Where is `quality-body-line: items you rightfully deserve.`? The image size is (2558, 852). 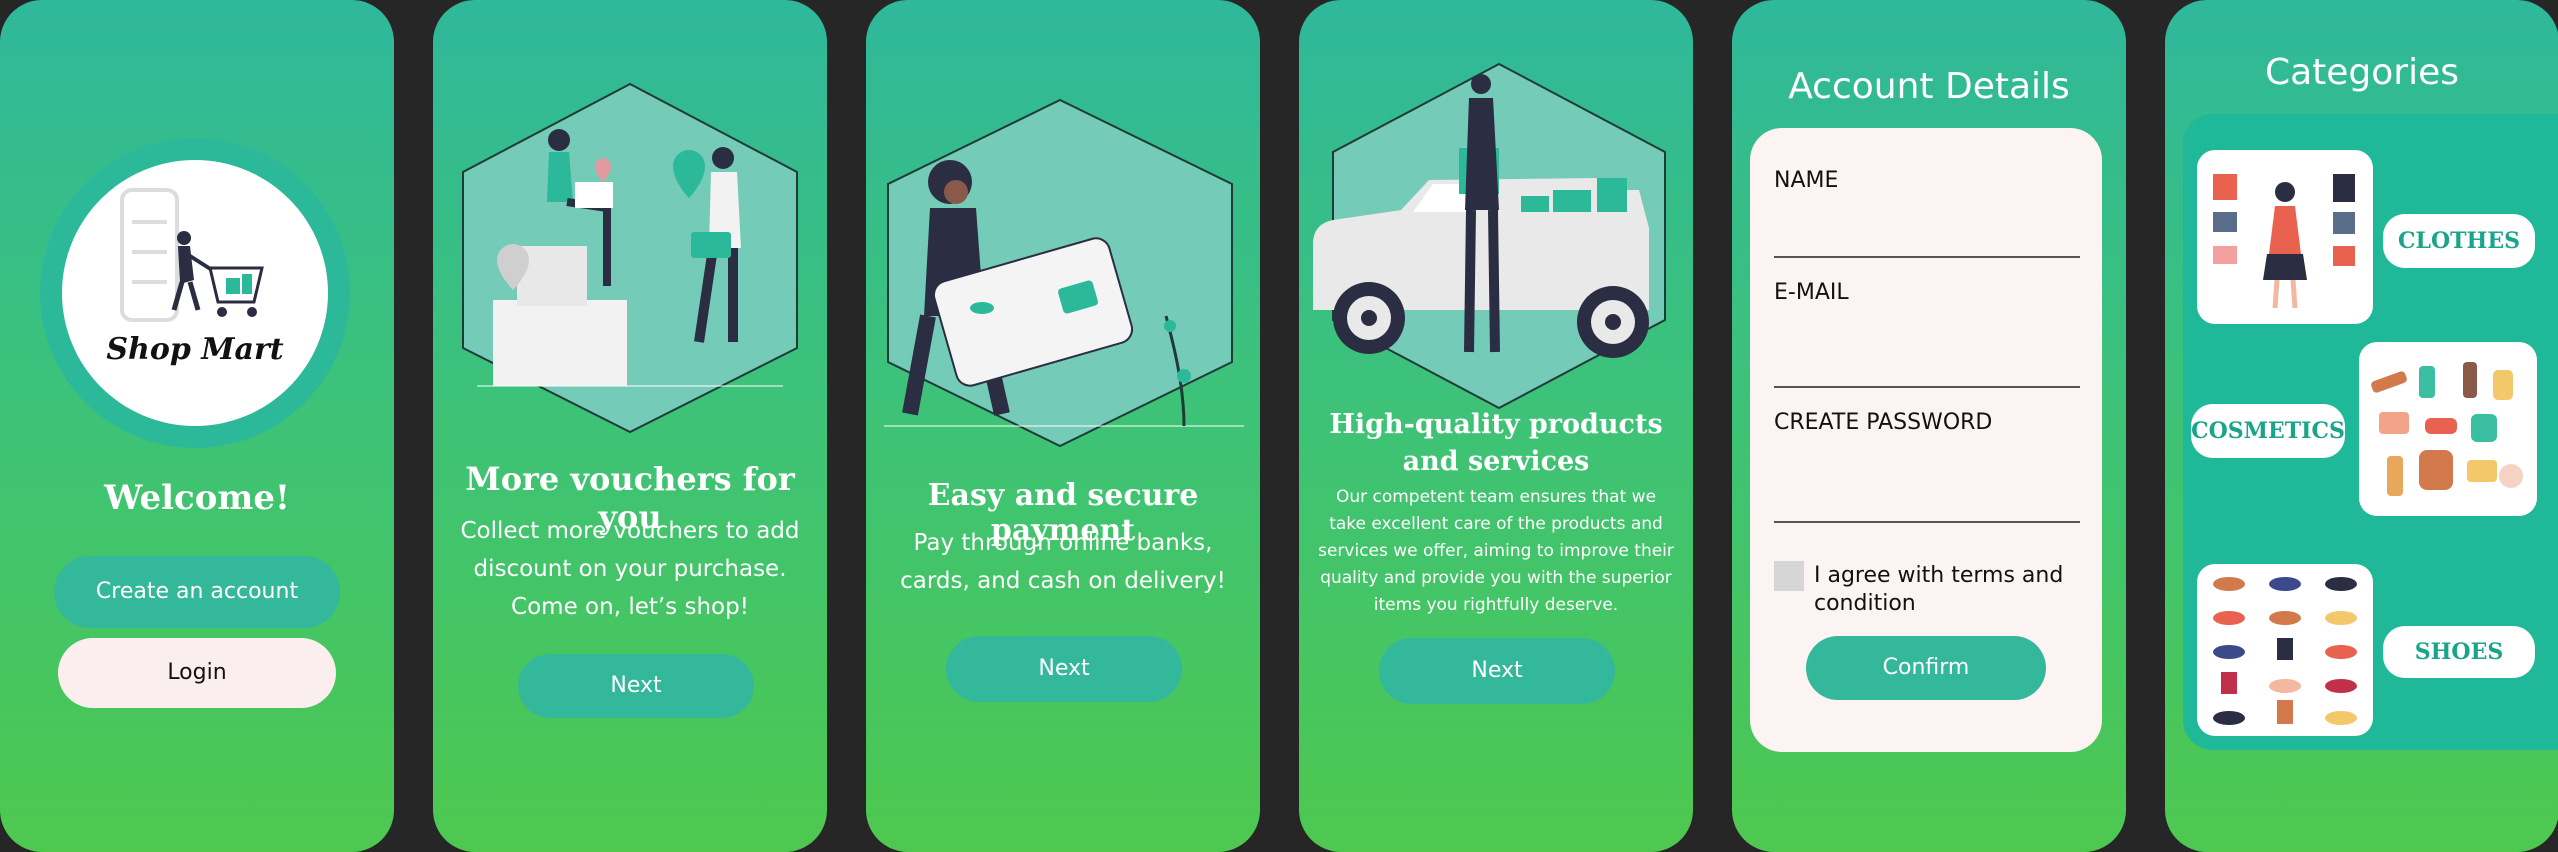
quality-body-line: items you rightfully deserve. is located at coordinates (1496, 605).